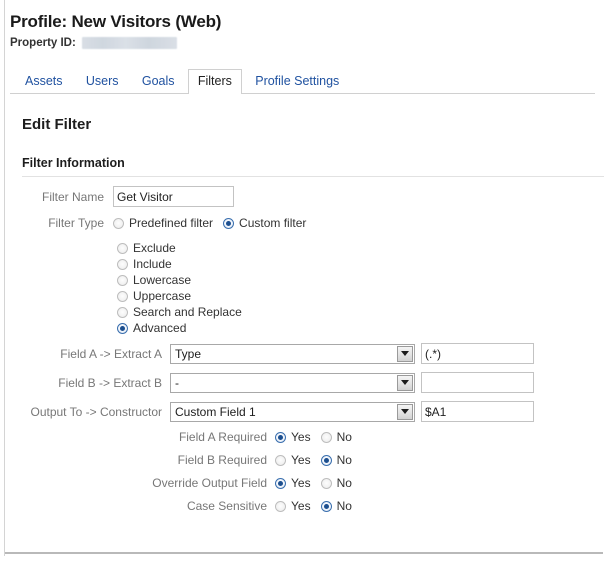 This screenshot has width=605, height=564. I want to click on filter-name-label: Filter Name, so click(72, 196).